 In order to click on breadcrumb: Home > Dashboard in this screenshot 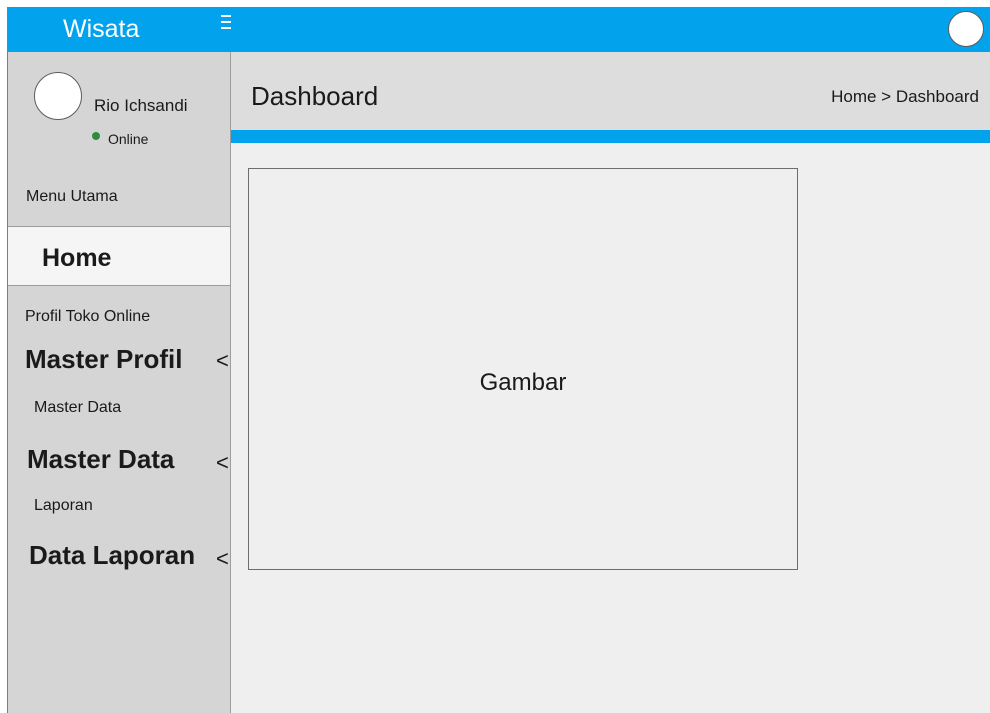, I will do `click(905, 97)`.